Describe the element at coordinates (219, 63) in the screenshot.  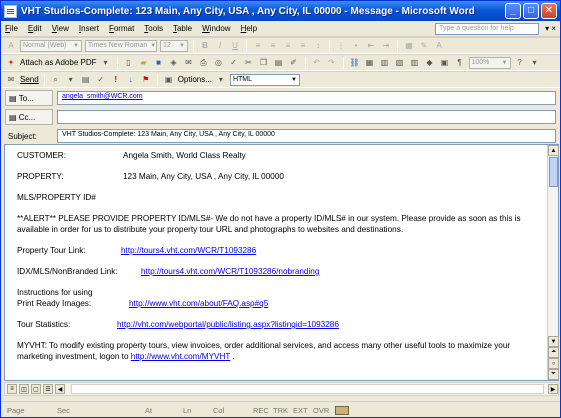
I see `print-preview-icon: ◎` at that location.